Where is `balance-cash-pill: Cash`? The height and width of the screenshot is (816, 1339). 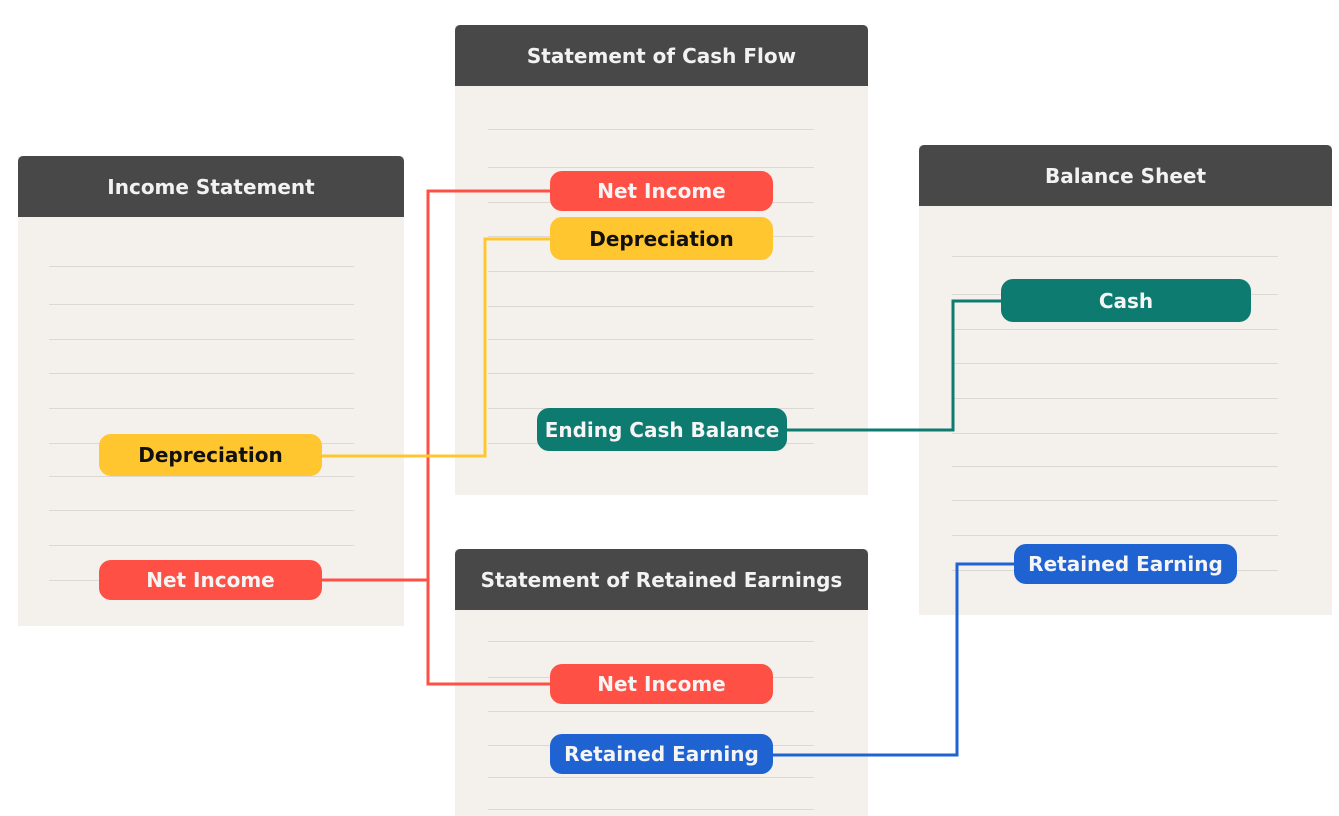 balance-cash-pill: Cash is located at coordinates (1126, 300).